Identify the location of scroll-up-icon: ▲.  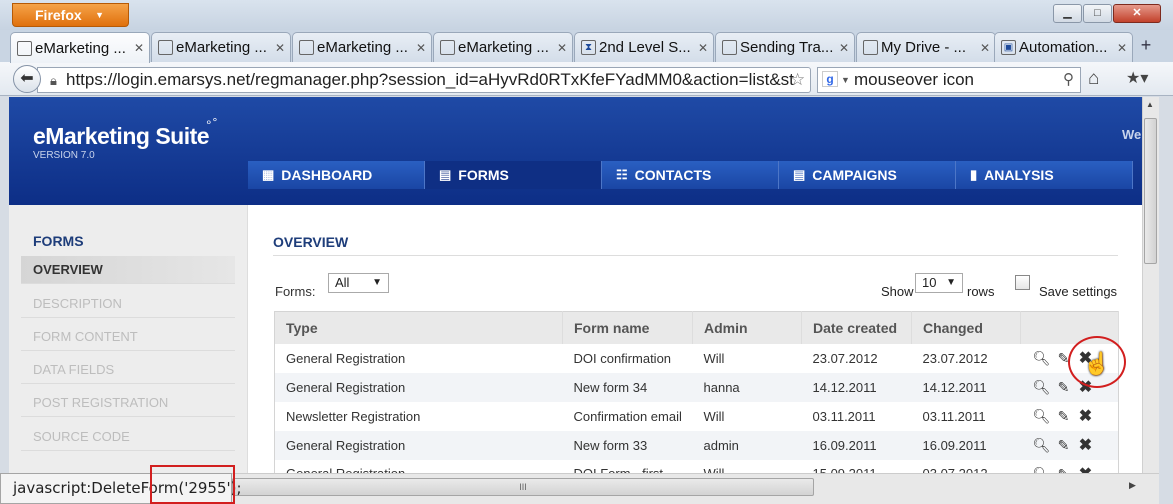
(1150, 104).